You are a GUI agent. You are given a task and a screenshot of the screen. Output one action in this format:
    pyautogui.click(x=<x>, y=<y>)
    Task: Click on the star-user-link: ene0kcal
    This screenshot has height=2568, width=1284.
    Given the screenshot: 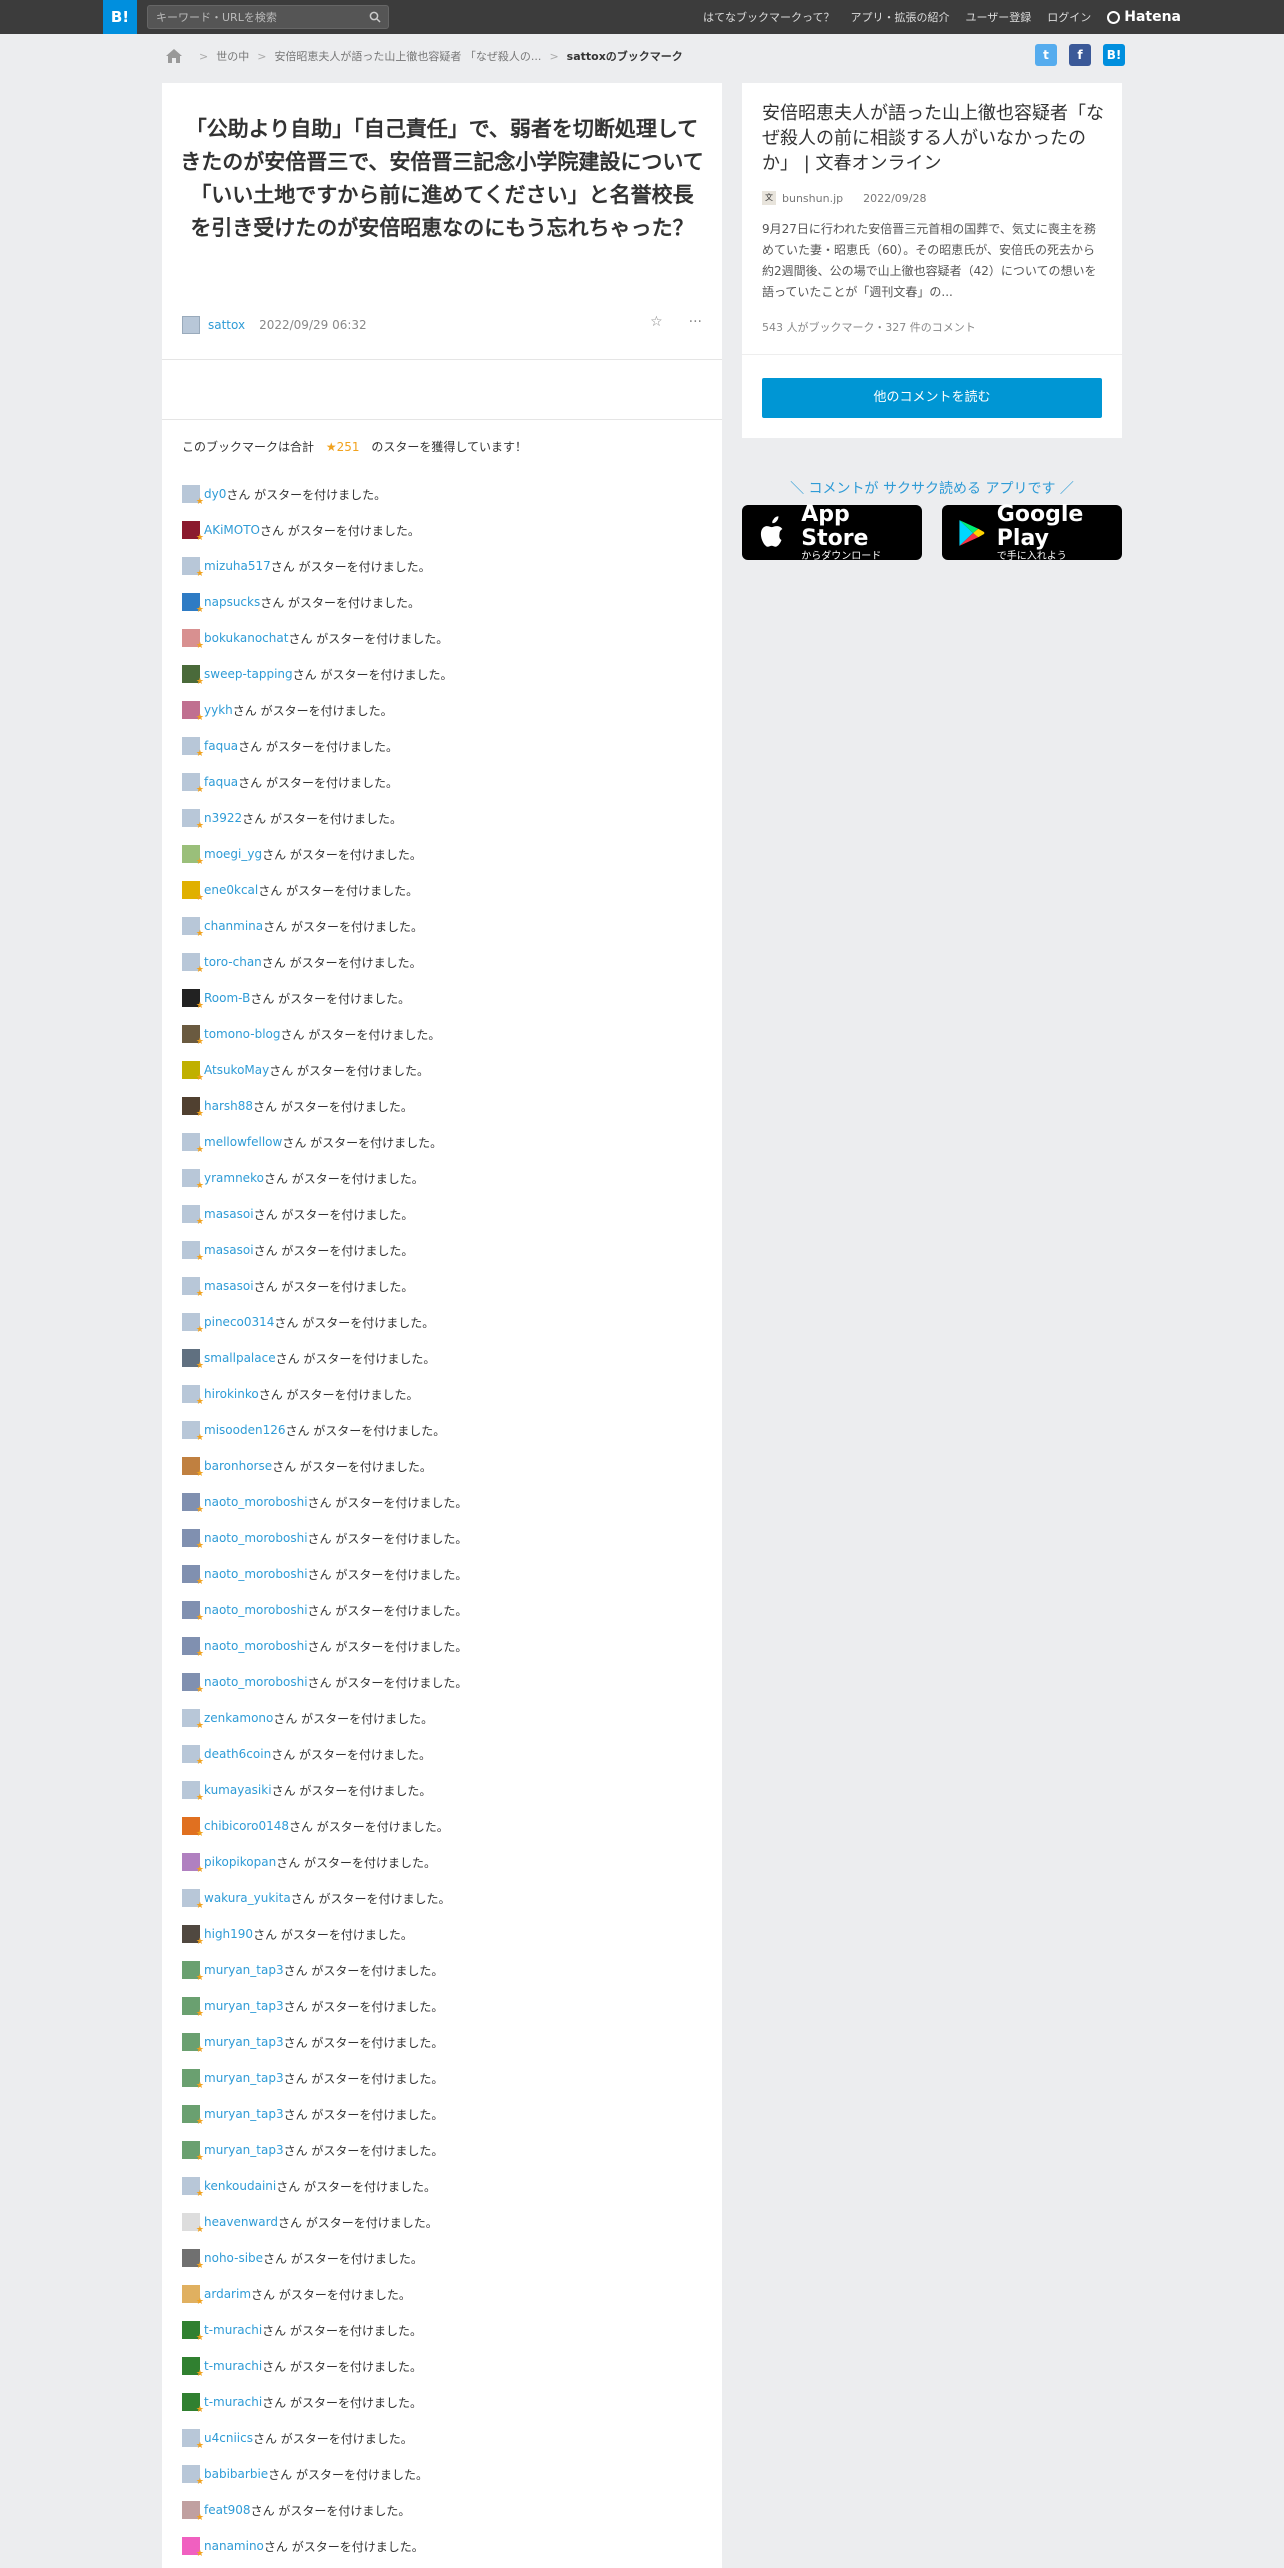 What is the action you would take?
    pyautogui.click(x=231, y=890)
    